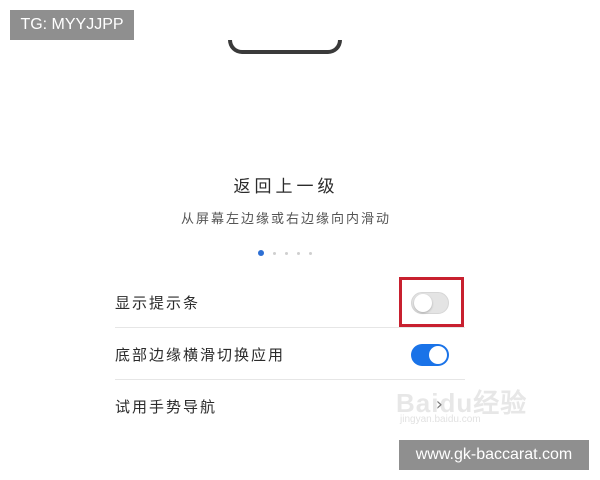  Describe the element at coordinates (494, 455) in the screenshot. I see `site-url-badge: www.gk-baccarat.com` at that location.